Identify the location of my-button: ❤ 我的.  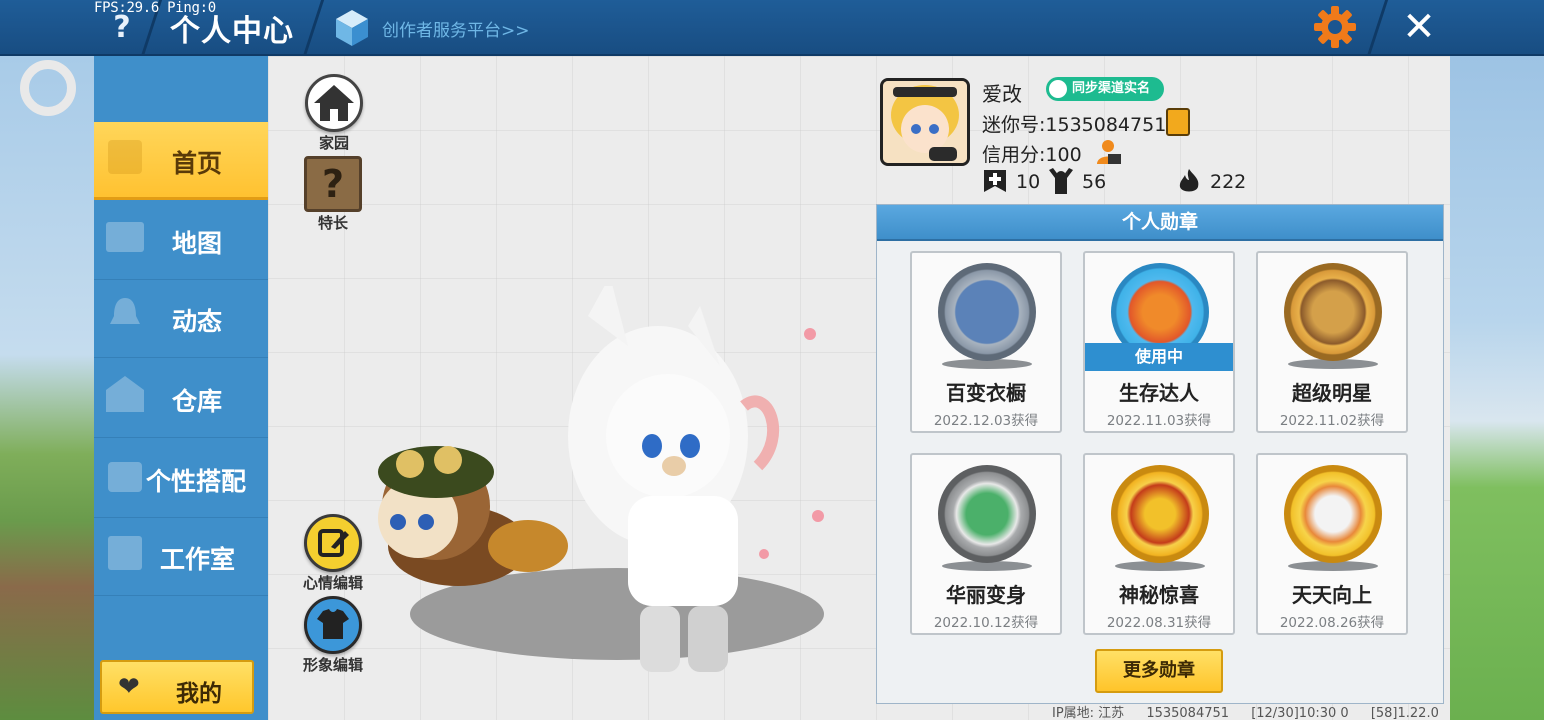
(177, 687).